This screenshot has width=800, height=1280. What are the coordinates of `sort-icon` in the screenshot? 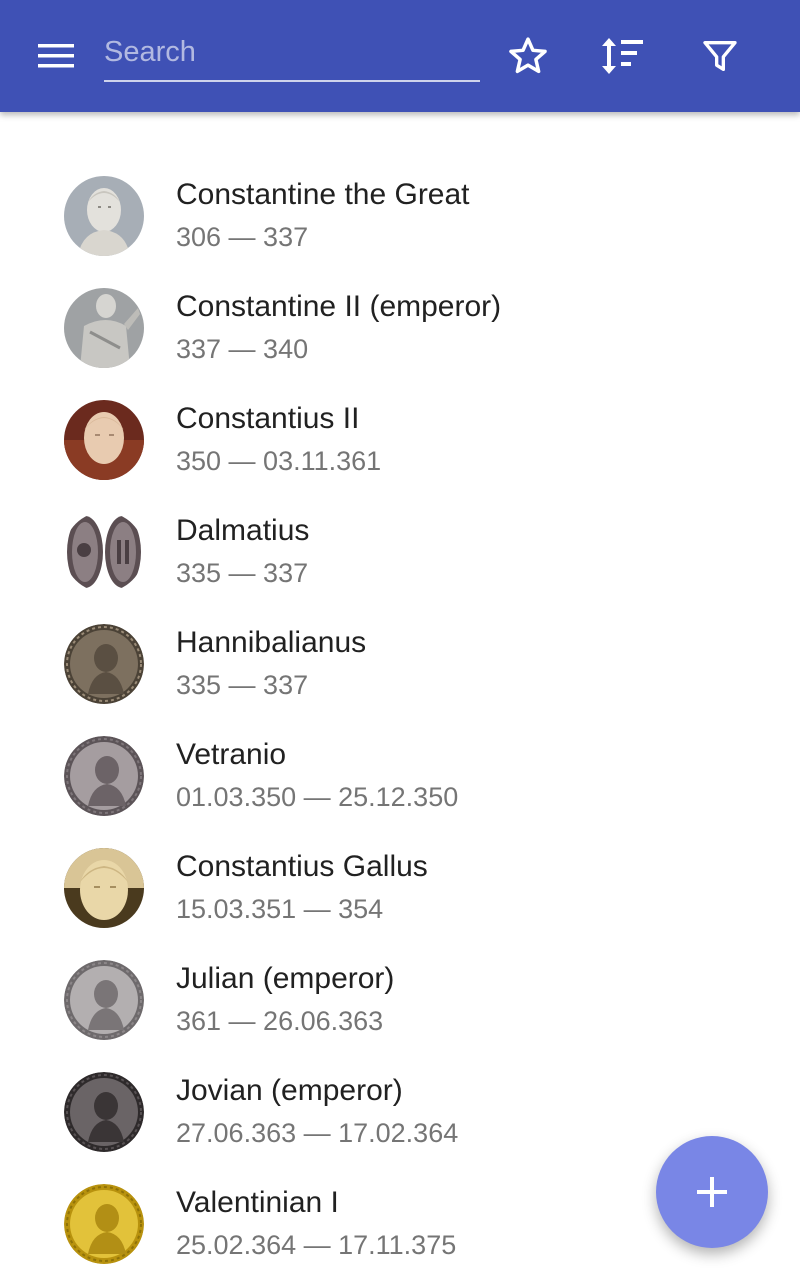 It's located at (622, 56).